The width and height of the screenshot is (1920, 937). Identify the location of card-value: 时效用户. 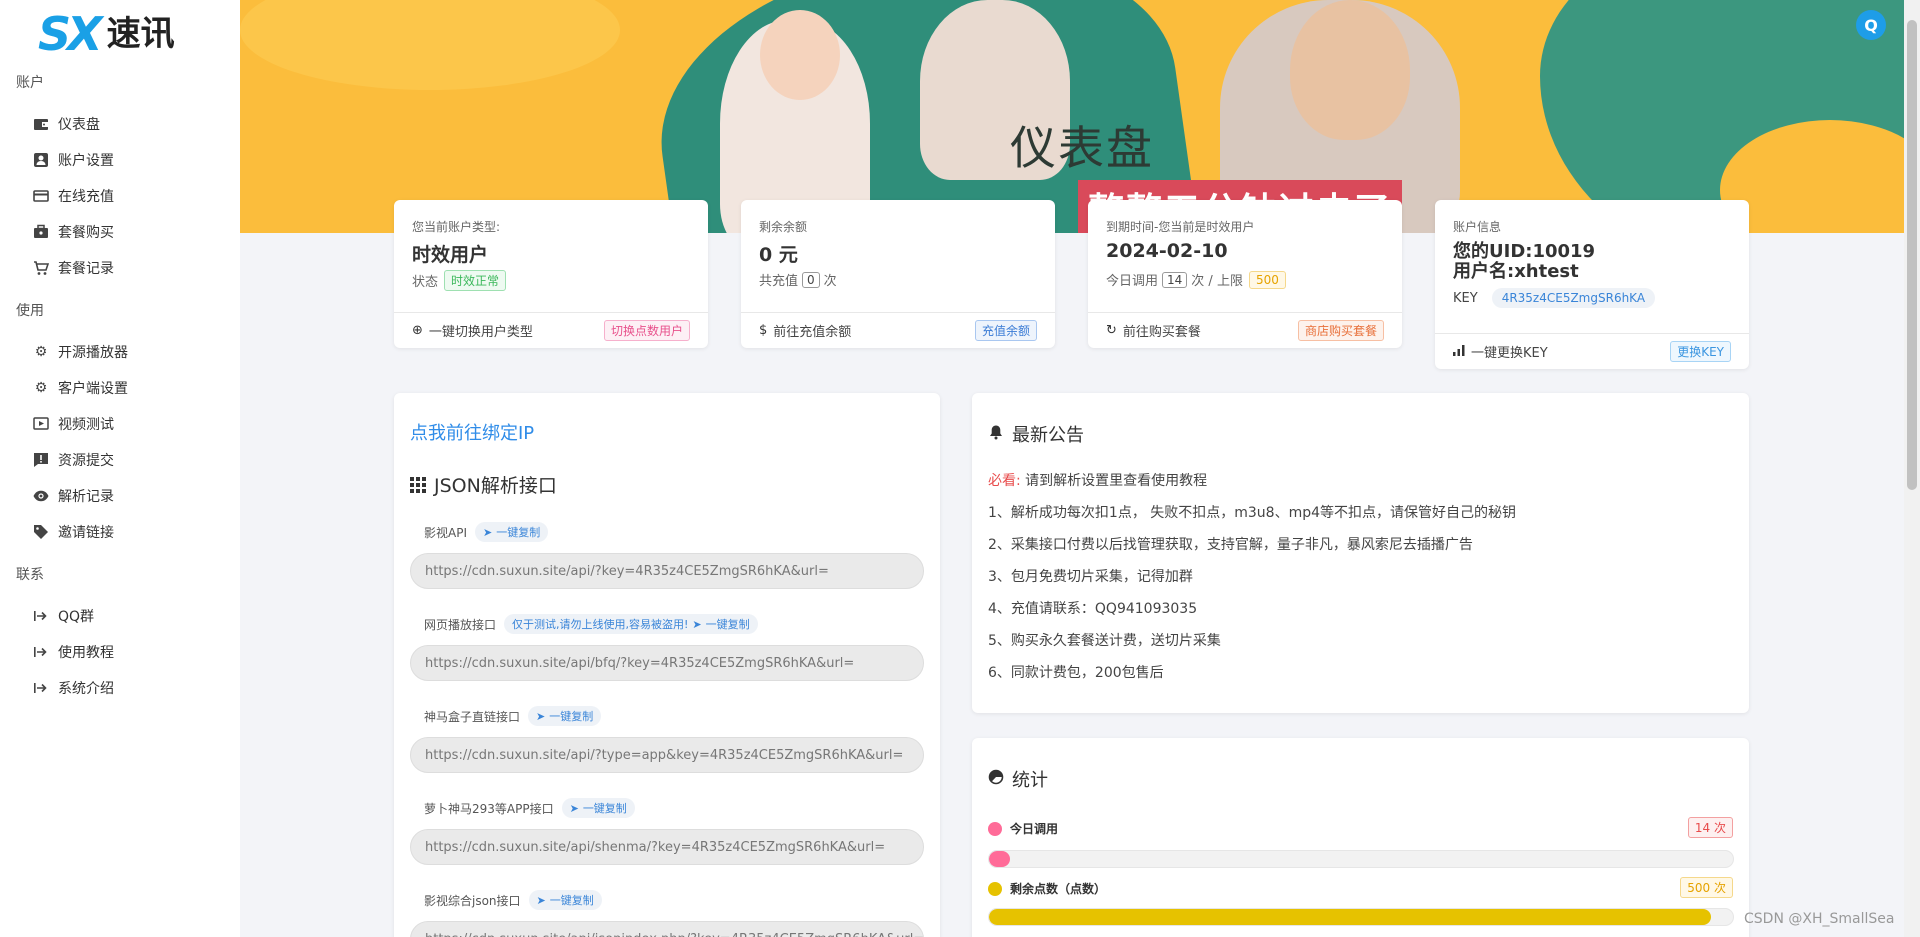
(450, 255).